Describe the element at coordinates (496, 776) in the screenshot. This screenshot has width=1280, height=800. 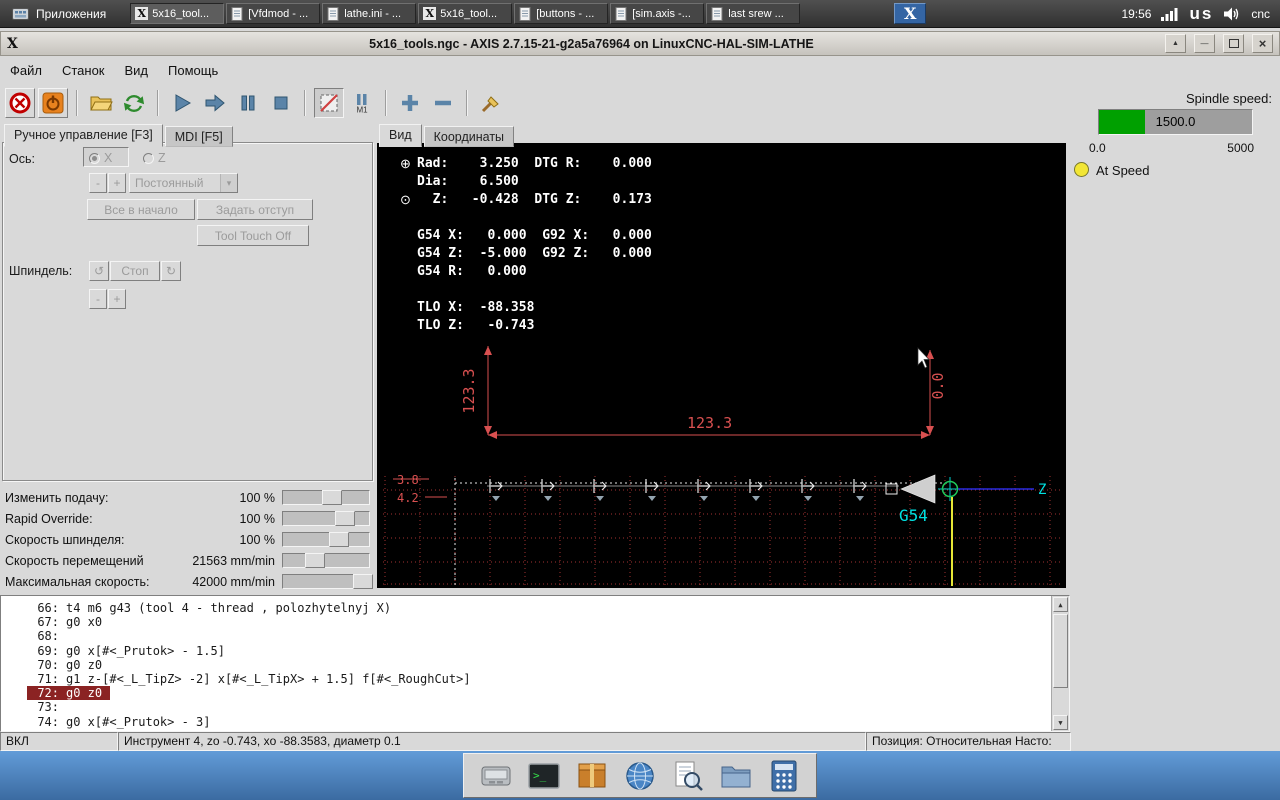
I see `touchpad-launcher` at that location.